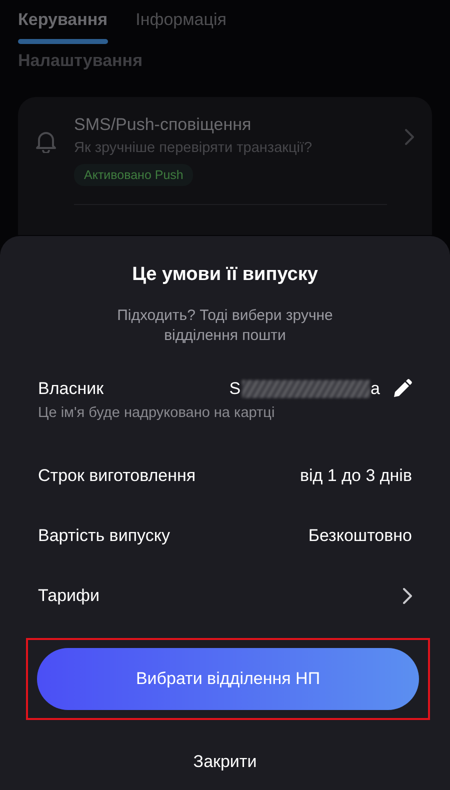 This screenshot has height=790, width=450. What do you see at coordinates (402, 389) in the screenshot?
I see `pencil-icon` at bounding box center [402, 389].